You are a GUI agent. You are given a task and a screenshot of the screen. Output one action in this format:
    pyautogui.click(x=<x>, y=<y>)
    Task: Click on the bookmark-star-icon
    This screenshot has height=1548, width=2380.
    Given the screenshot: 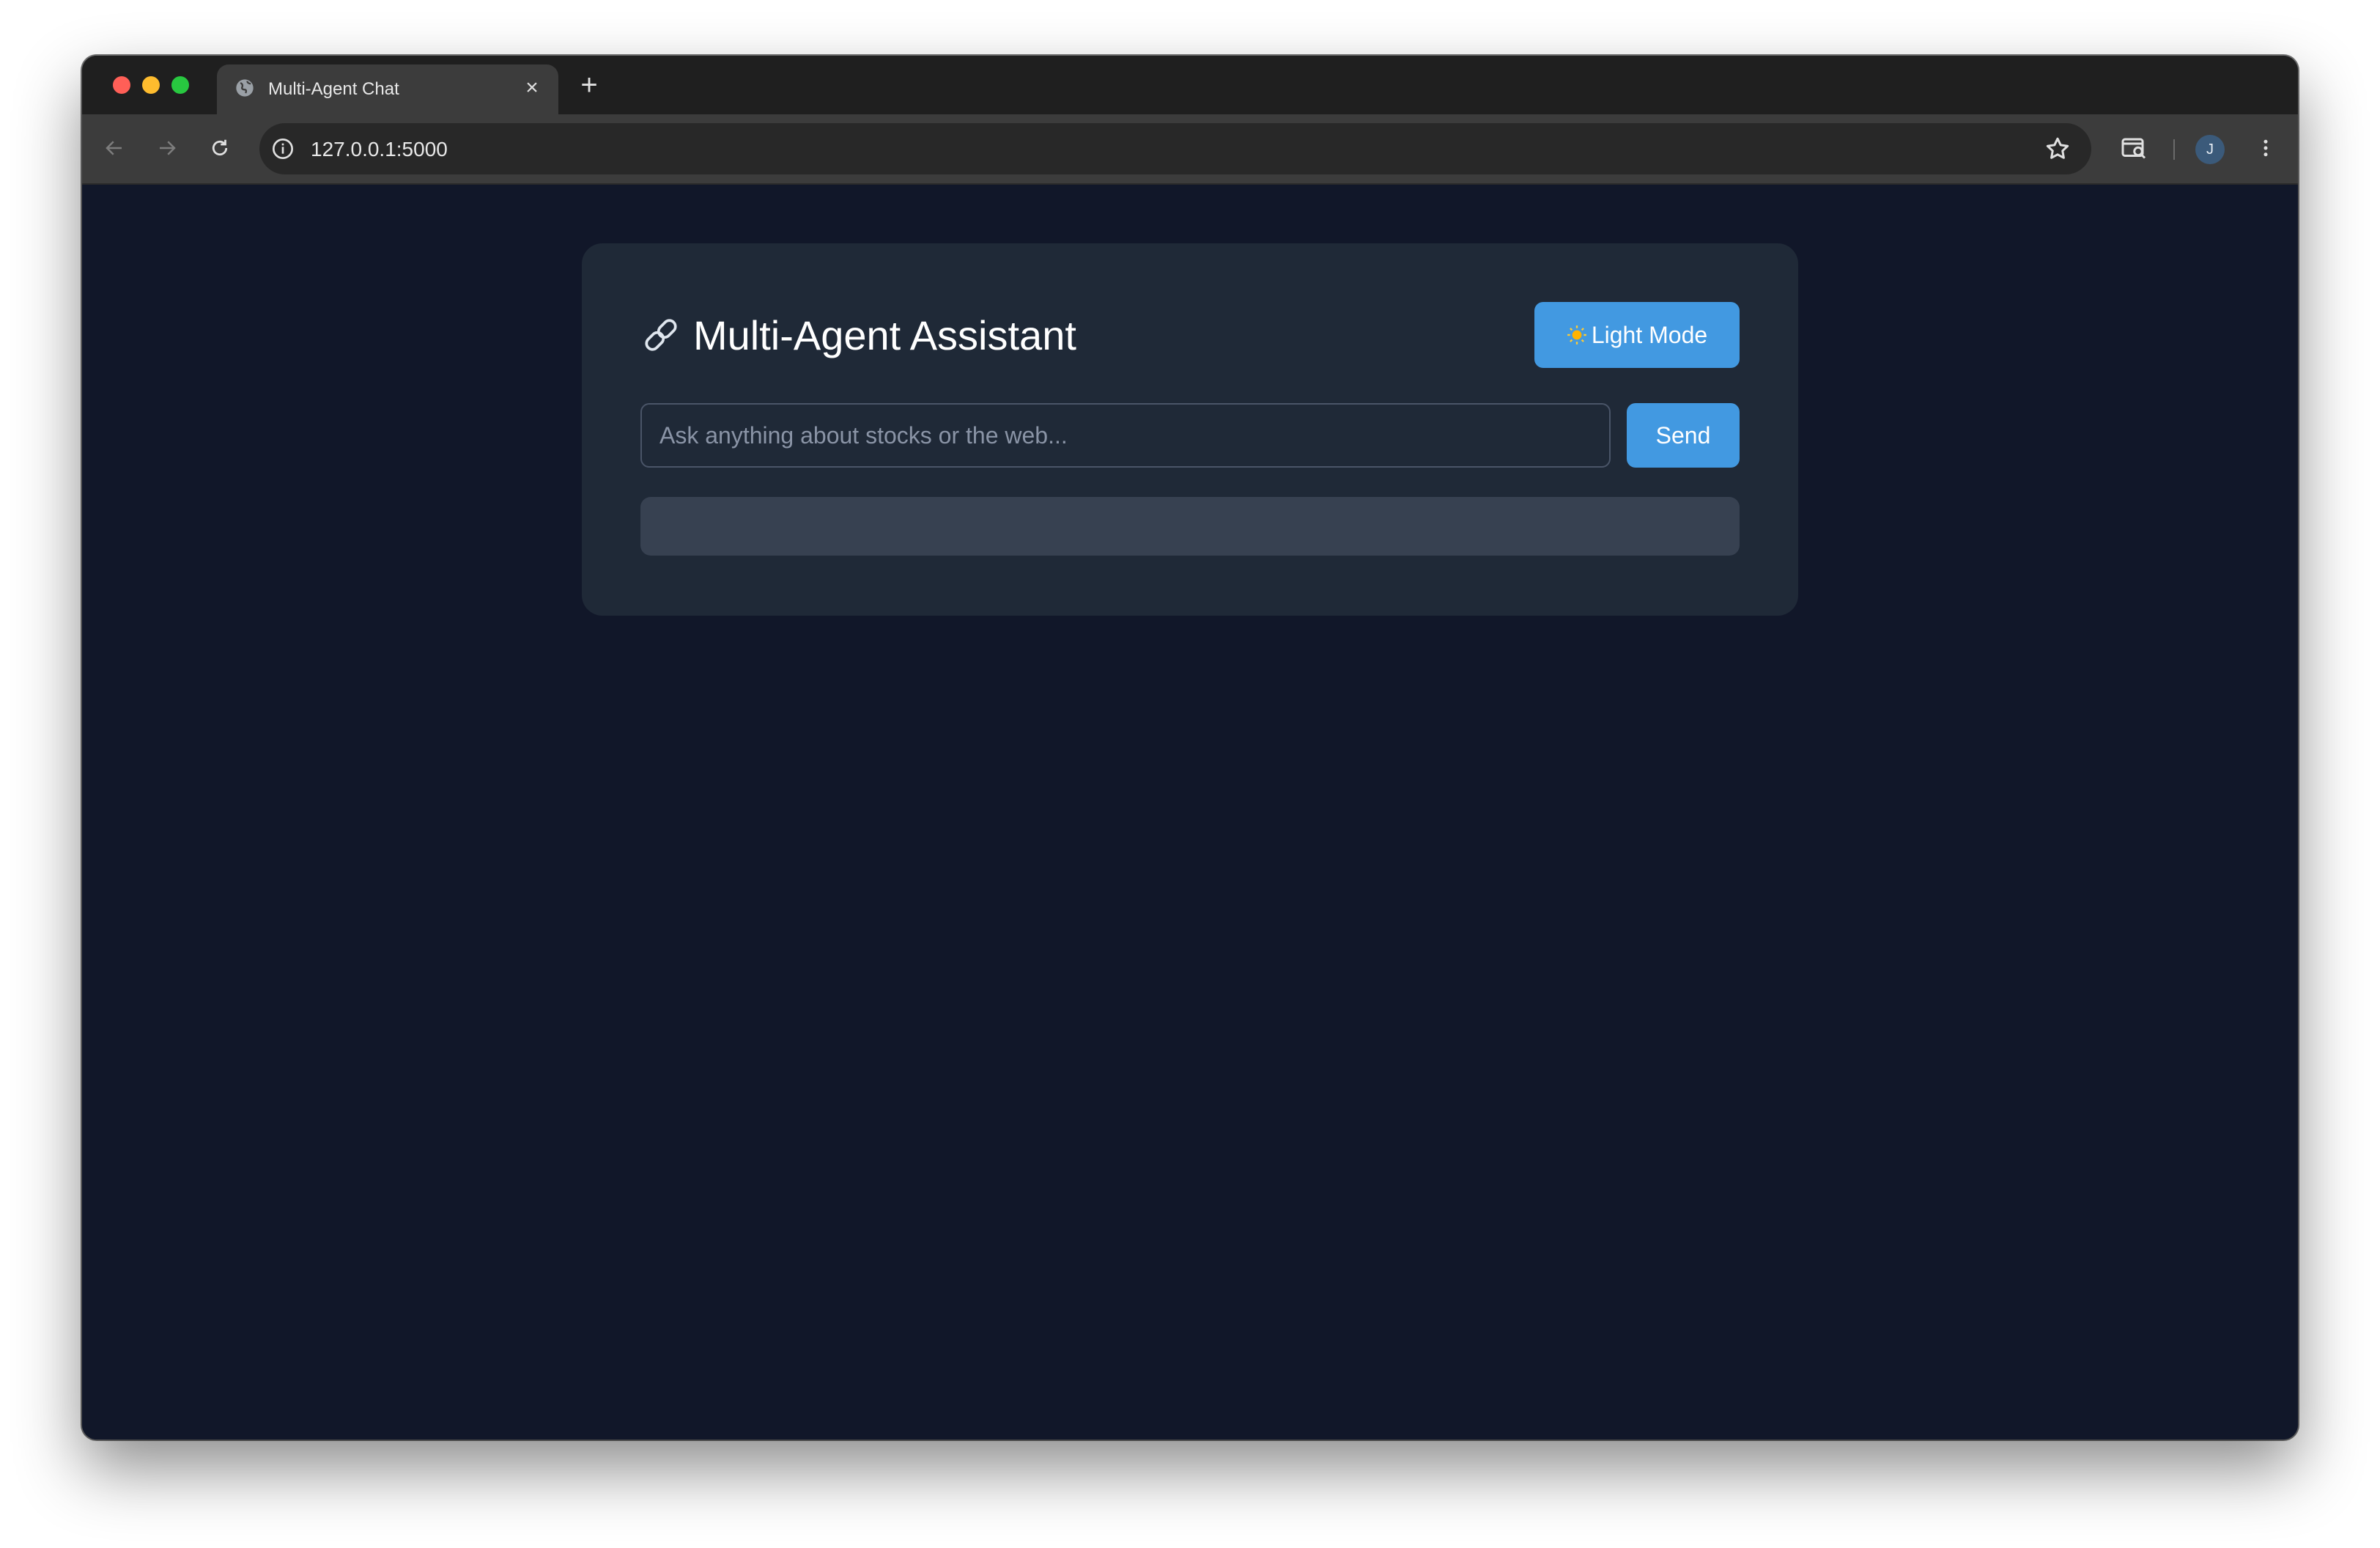 What is the action you would take?
    pyautogui.click(x=2057, y=149)
    